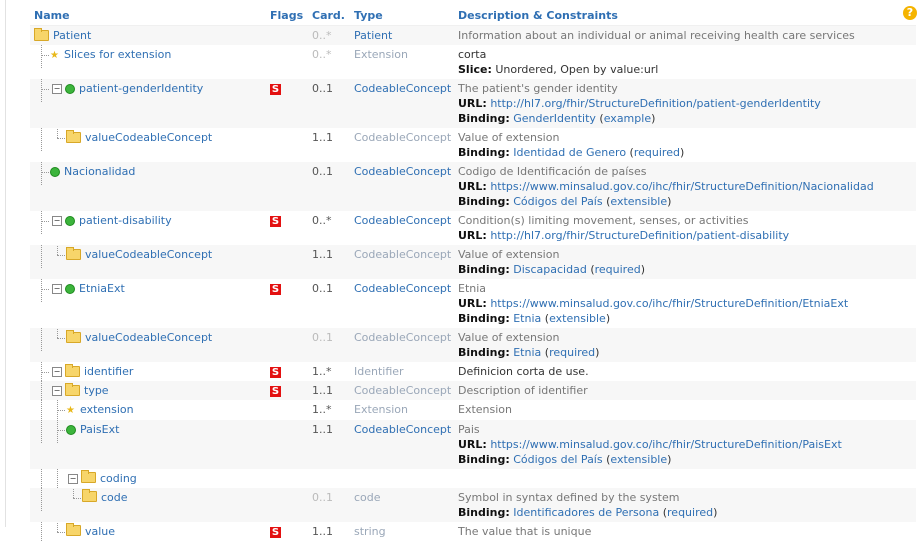 This screenshot has width=923, height=541. What do you see at coordinates (117, 54) in the screenshot?
I see `element-name: Slices for extension` at bounding box center [117, 54].